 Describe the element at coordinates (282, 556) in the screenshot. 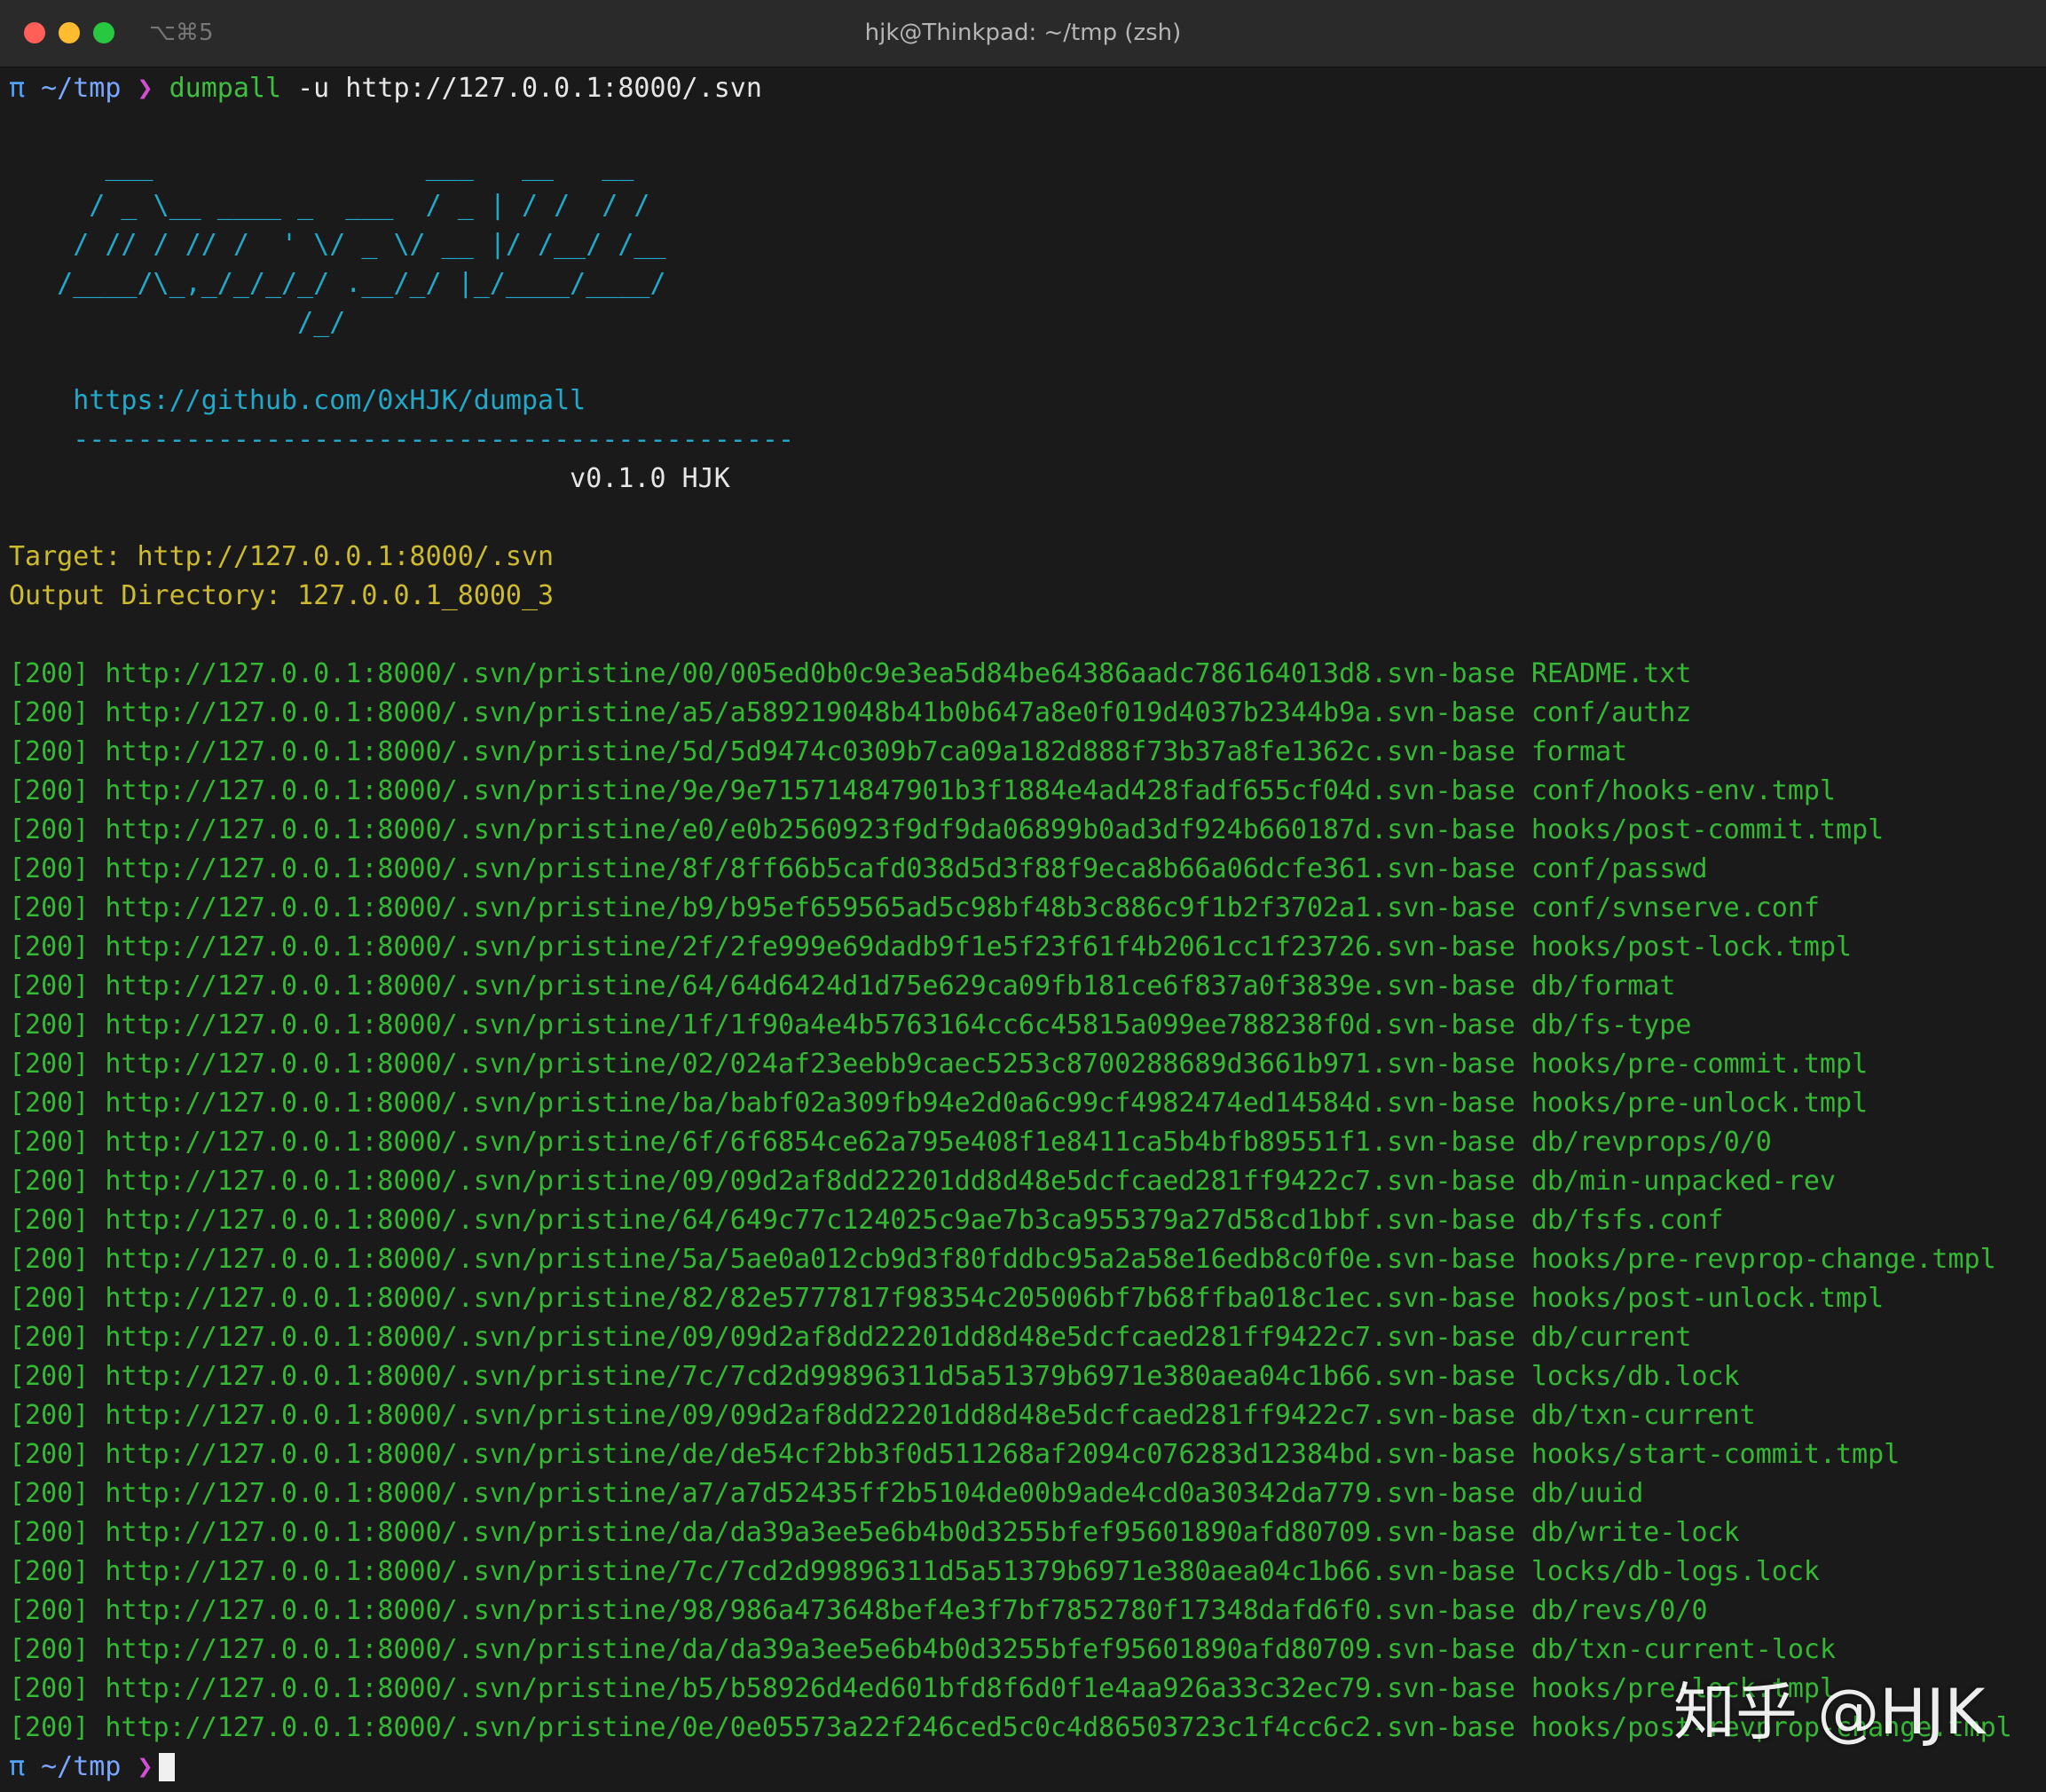

I see `target-info: Target: http://127.0.0.1:8000/.svn` at that location.